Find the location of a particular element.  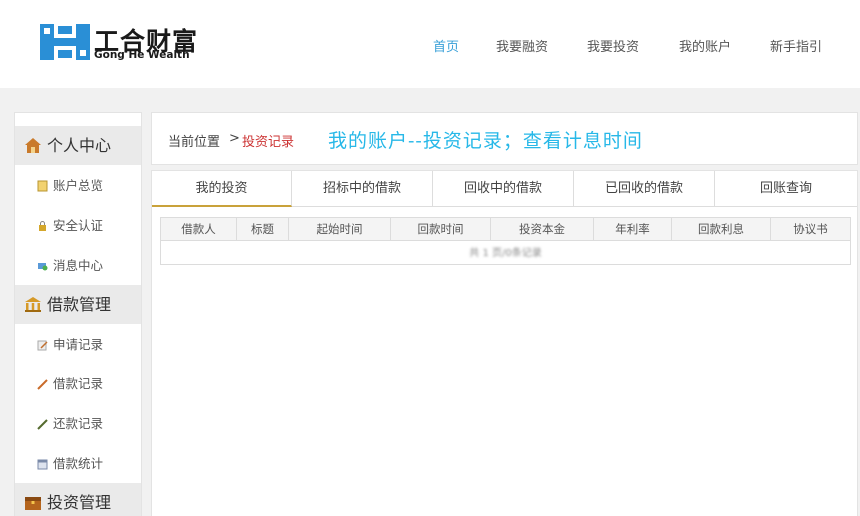

document-icon is located at coordinates (42, 186).